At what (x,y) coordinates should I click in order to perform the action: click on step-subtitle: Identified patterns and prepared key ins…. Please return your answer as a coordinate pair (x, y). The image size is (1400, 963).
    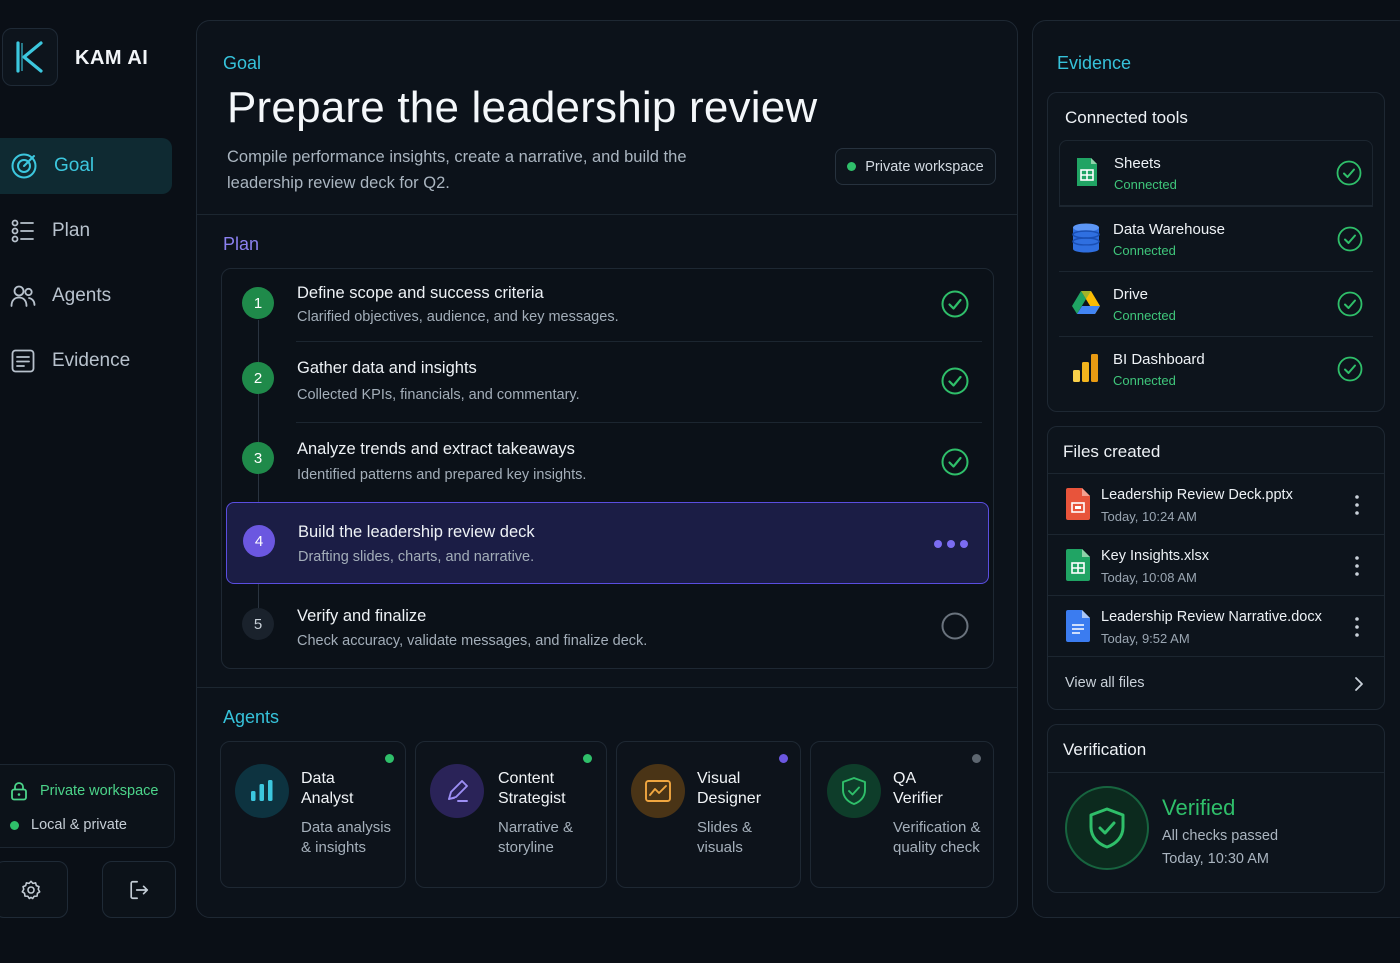
    Looking at the image, I should click on (442, 475).